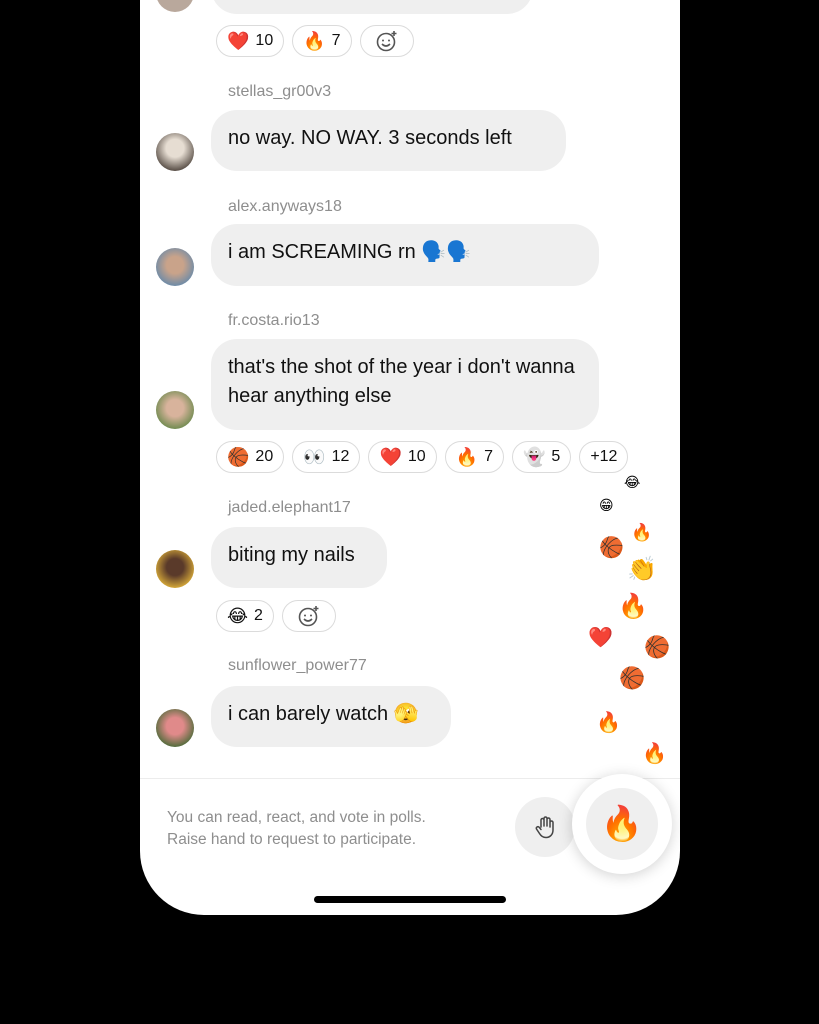 The height and width of the screenshot is (1024, 819). Describe the element at coordinates (642, 569) in the screenshot. I see `floating-reaction: 👏` at that location.